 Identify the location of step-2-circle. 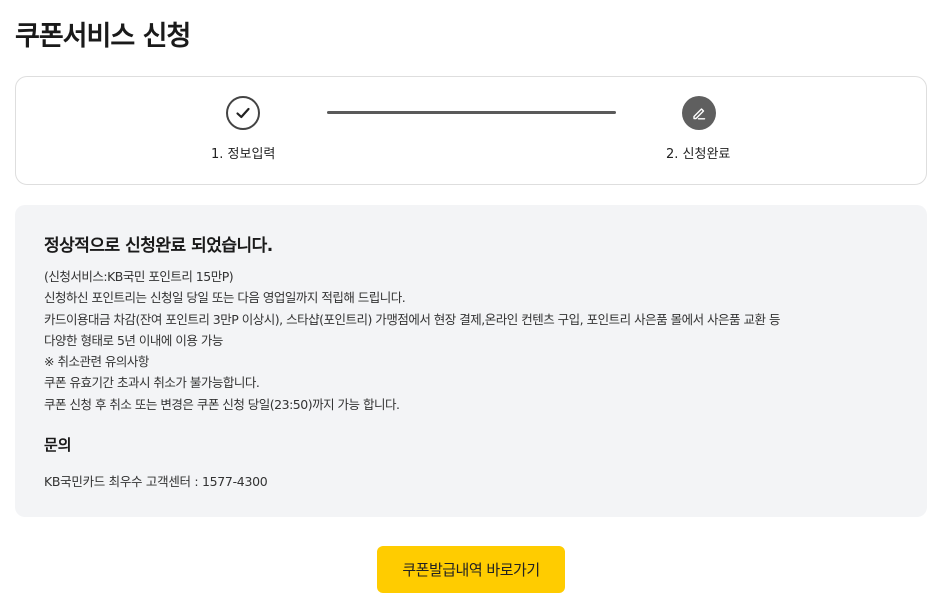
(699, 113).